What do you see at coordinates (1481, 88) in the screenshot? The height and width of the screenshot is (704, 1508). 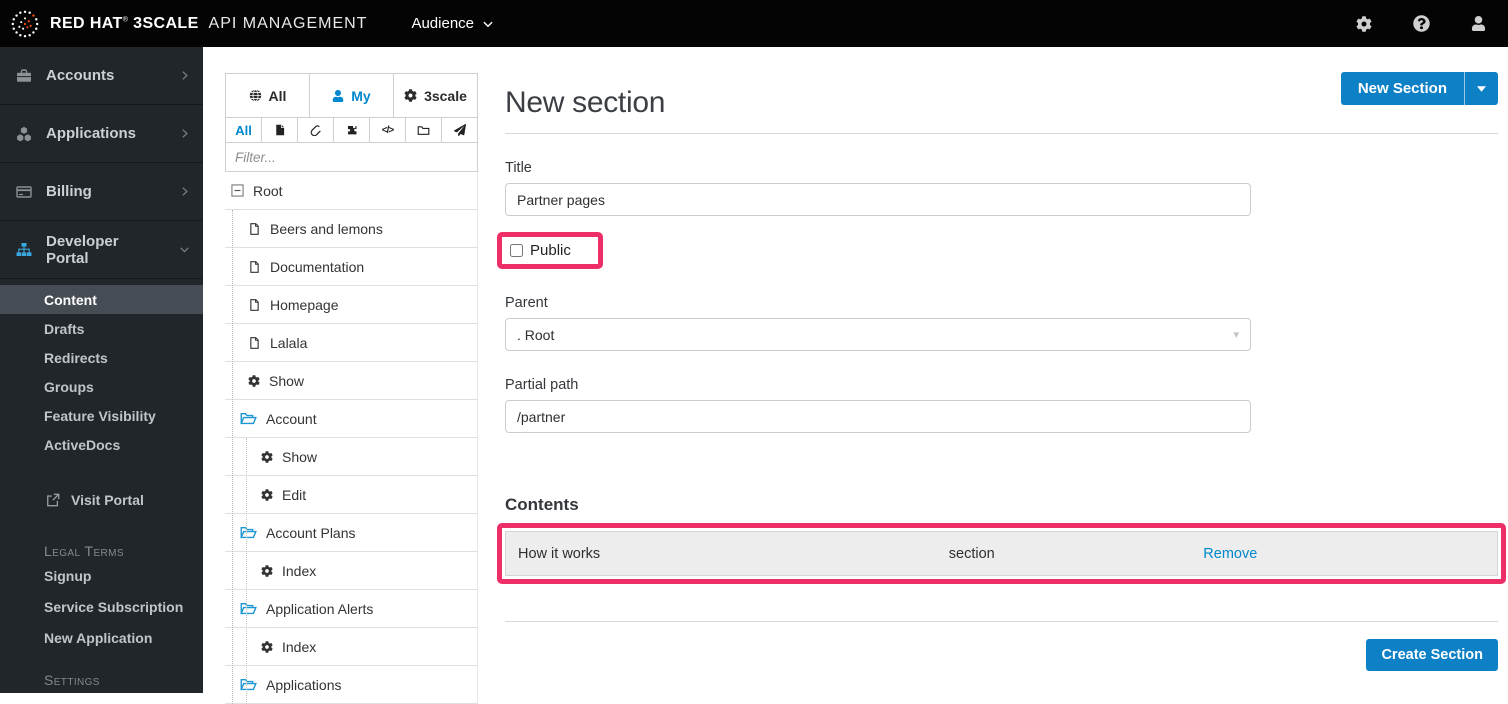 I see `new-section-dropdown-toggle` at bounding box center [1481, 88].